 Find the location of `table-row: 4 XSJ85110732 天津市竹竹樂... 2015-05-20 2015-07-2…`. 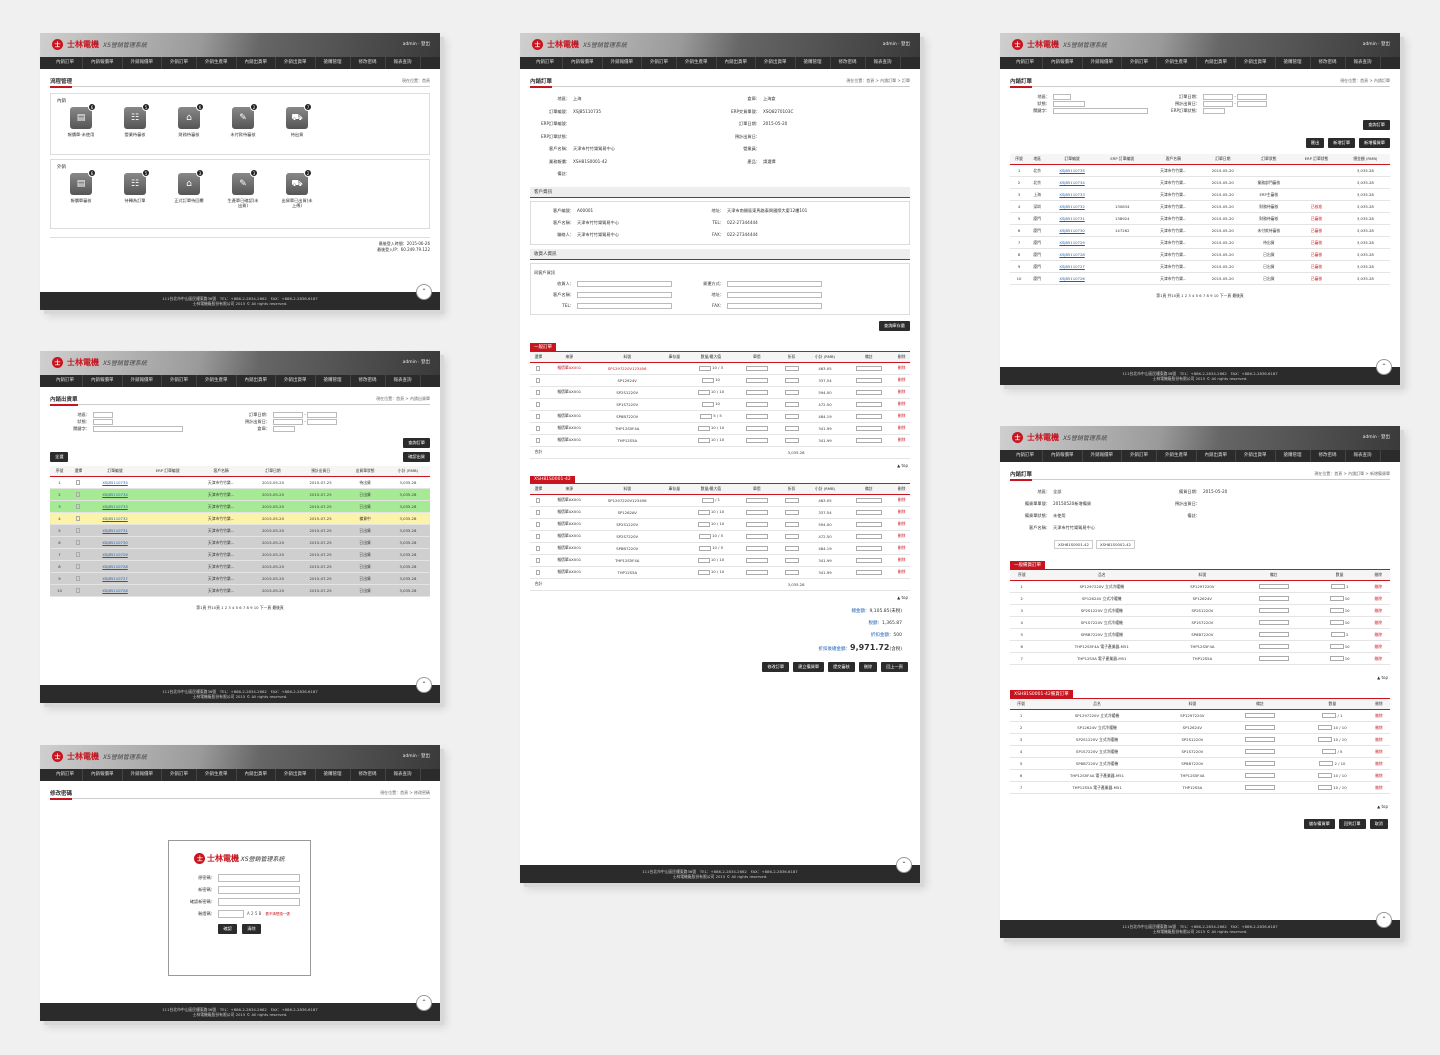

table-row: 4 XSJ85110732 天津市竹竹樂... 2015-05-20 2015-07-2… is located at coordinates (240, 518).